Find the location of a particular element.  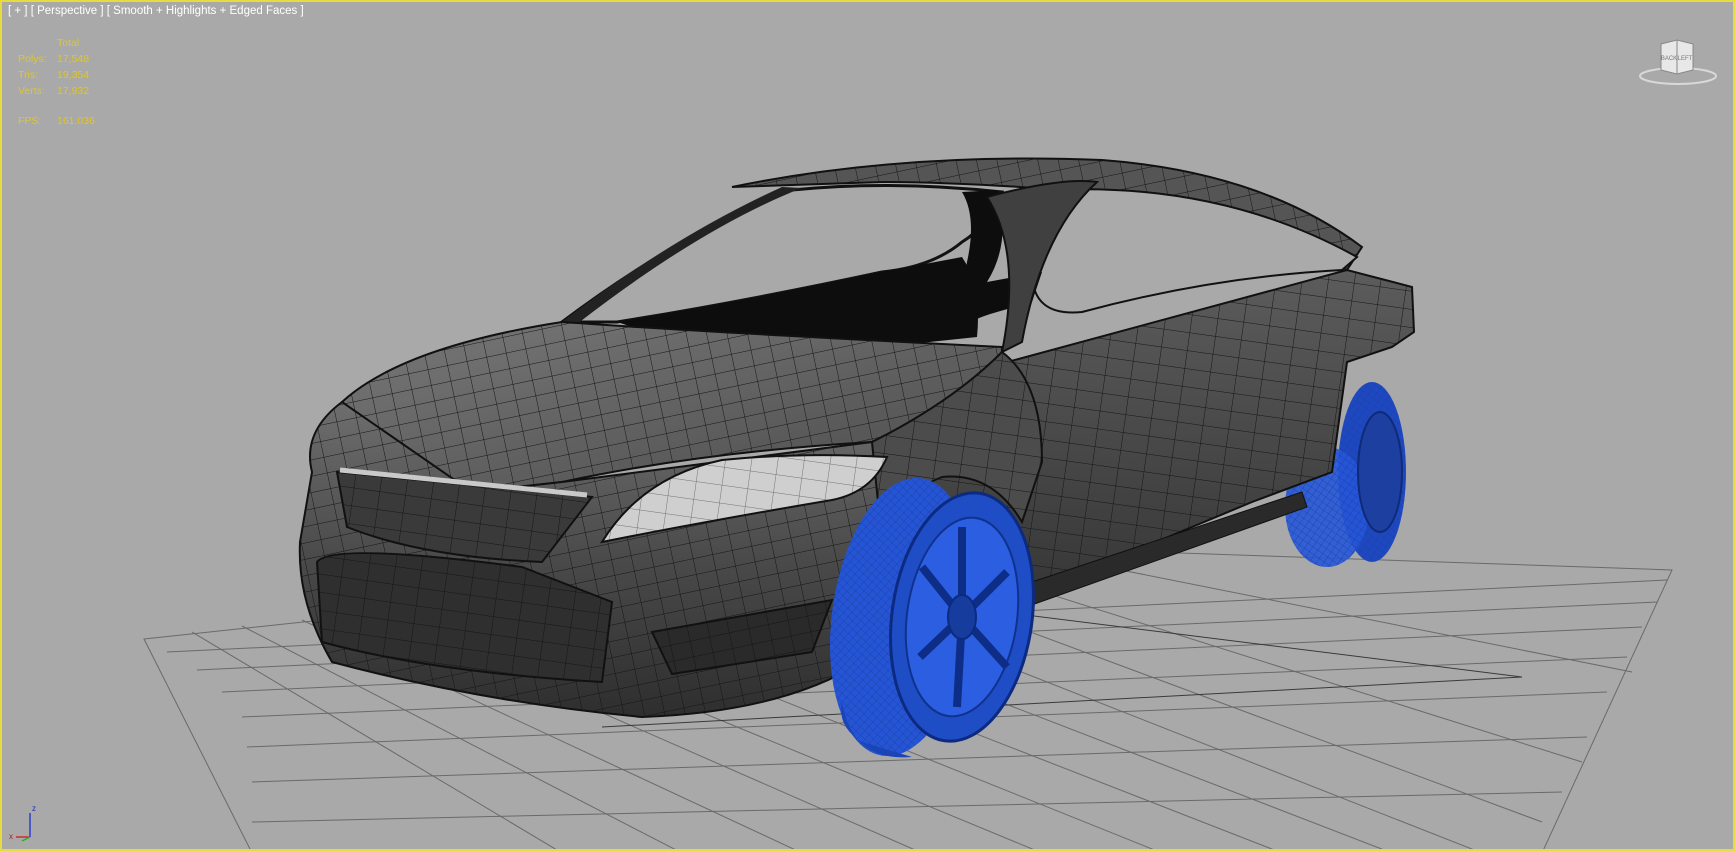

verts-label: Verts: is located at coordinates (31, 91).